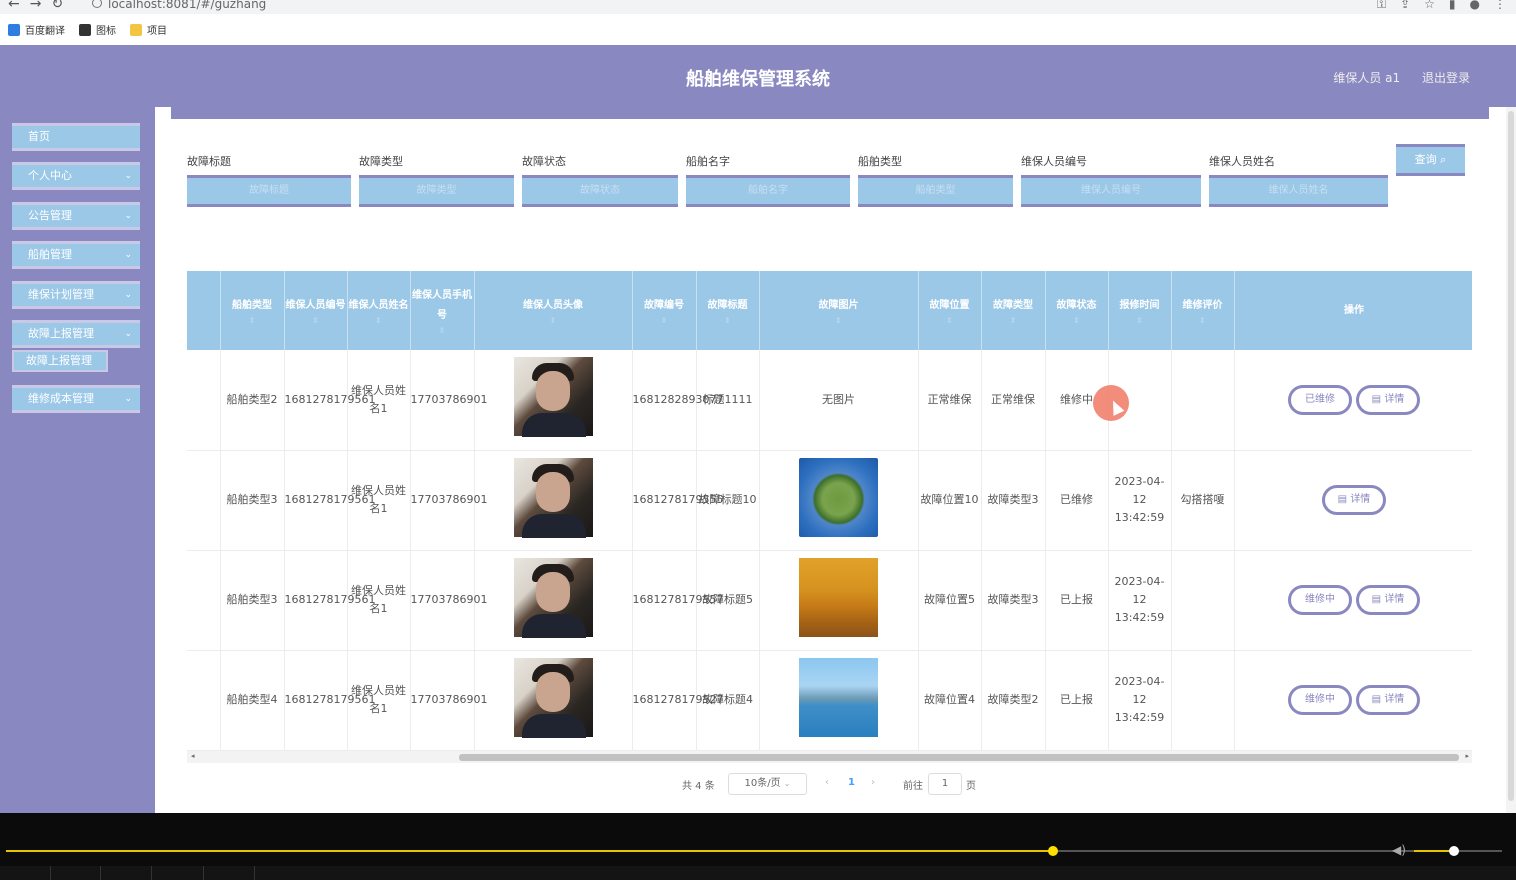  I want to click on scrollbar-thumb, so click(959, 757).